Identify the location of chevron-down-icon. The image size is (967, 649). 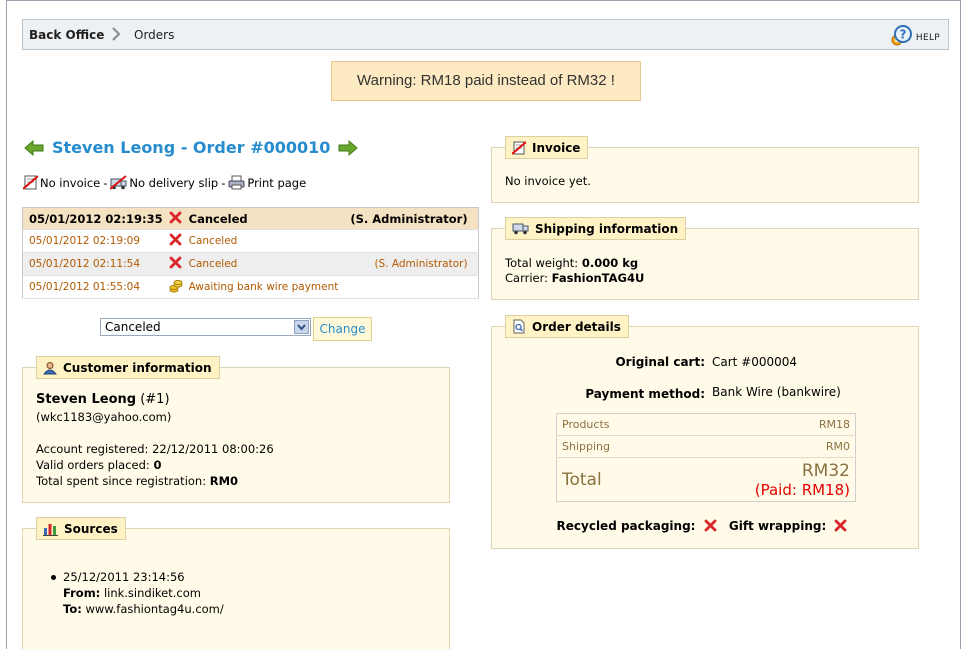
(301, 327).